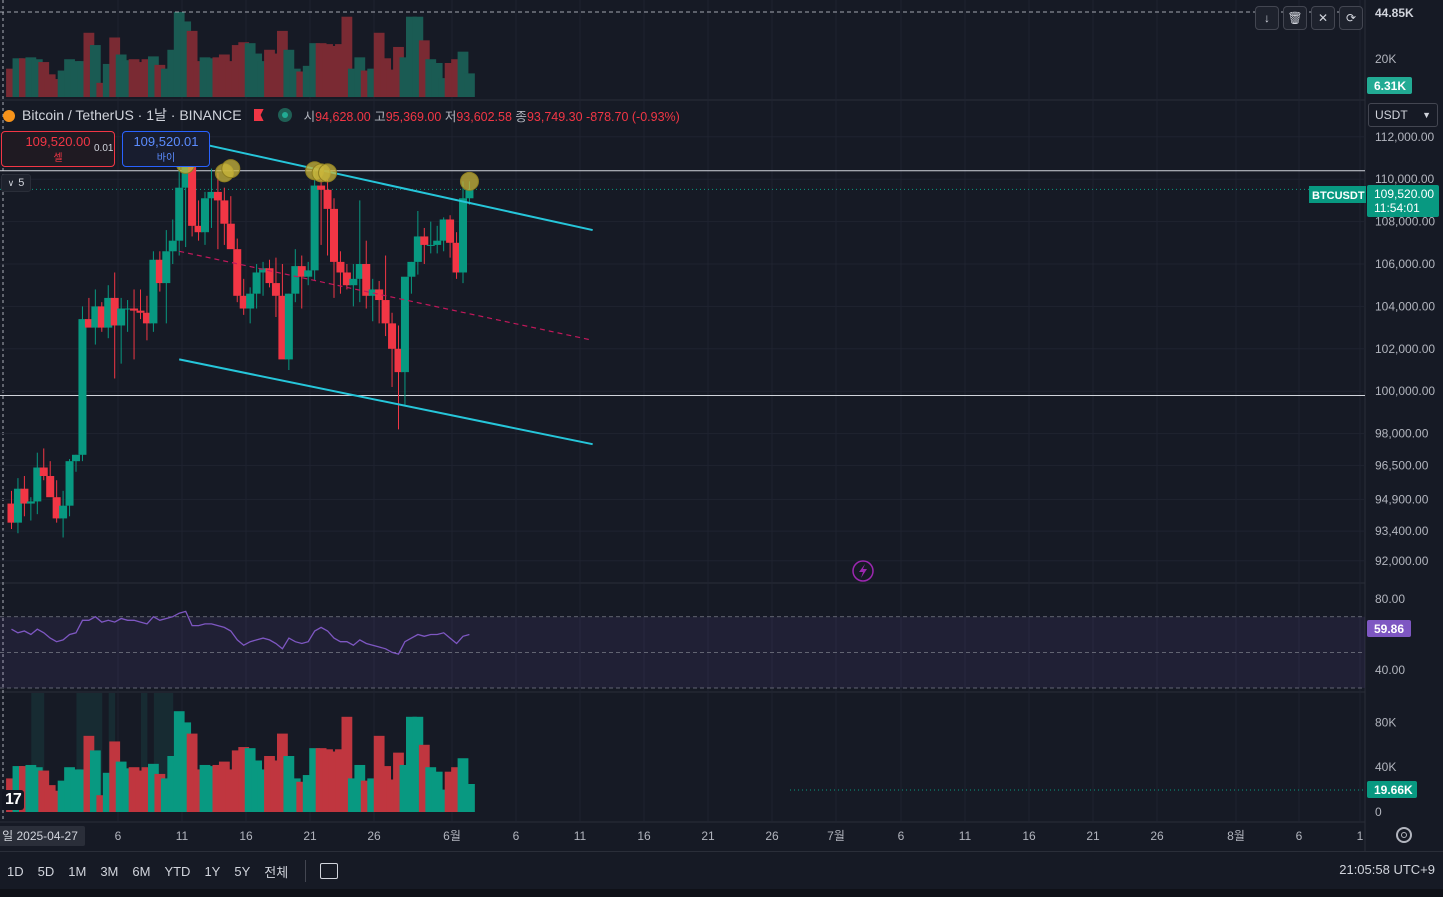 This screenshot has height=897, width=1443. Describe the element at coordinates (109, 871) in the screenshot. I see `range-3m: 3M` at that location.